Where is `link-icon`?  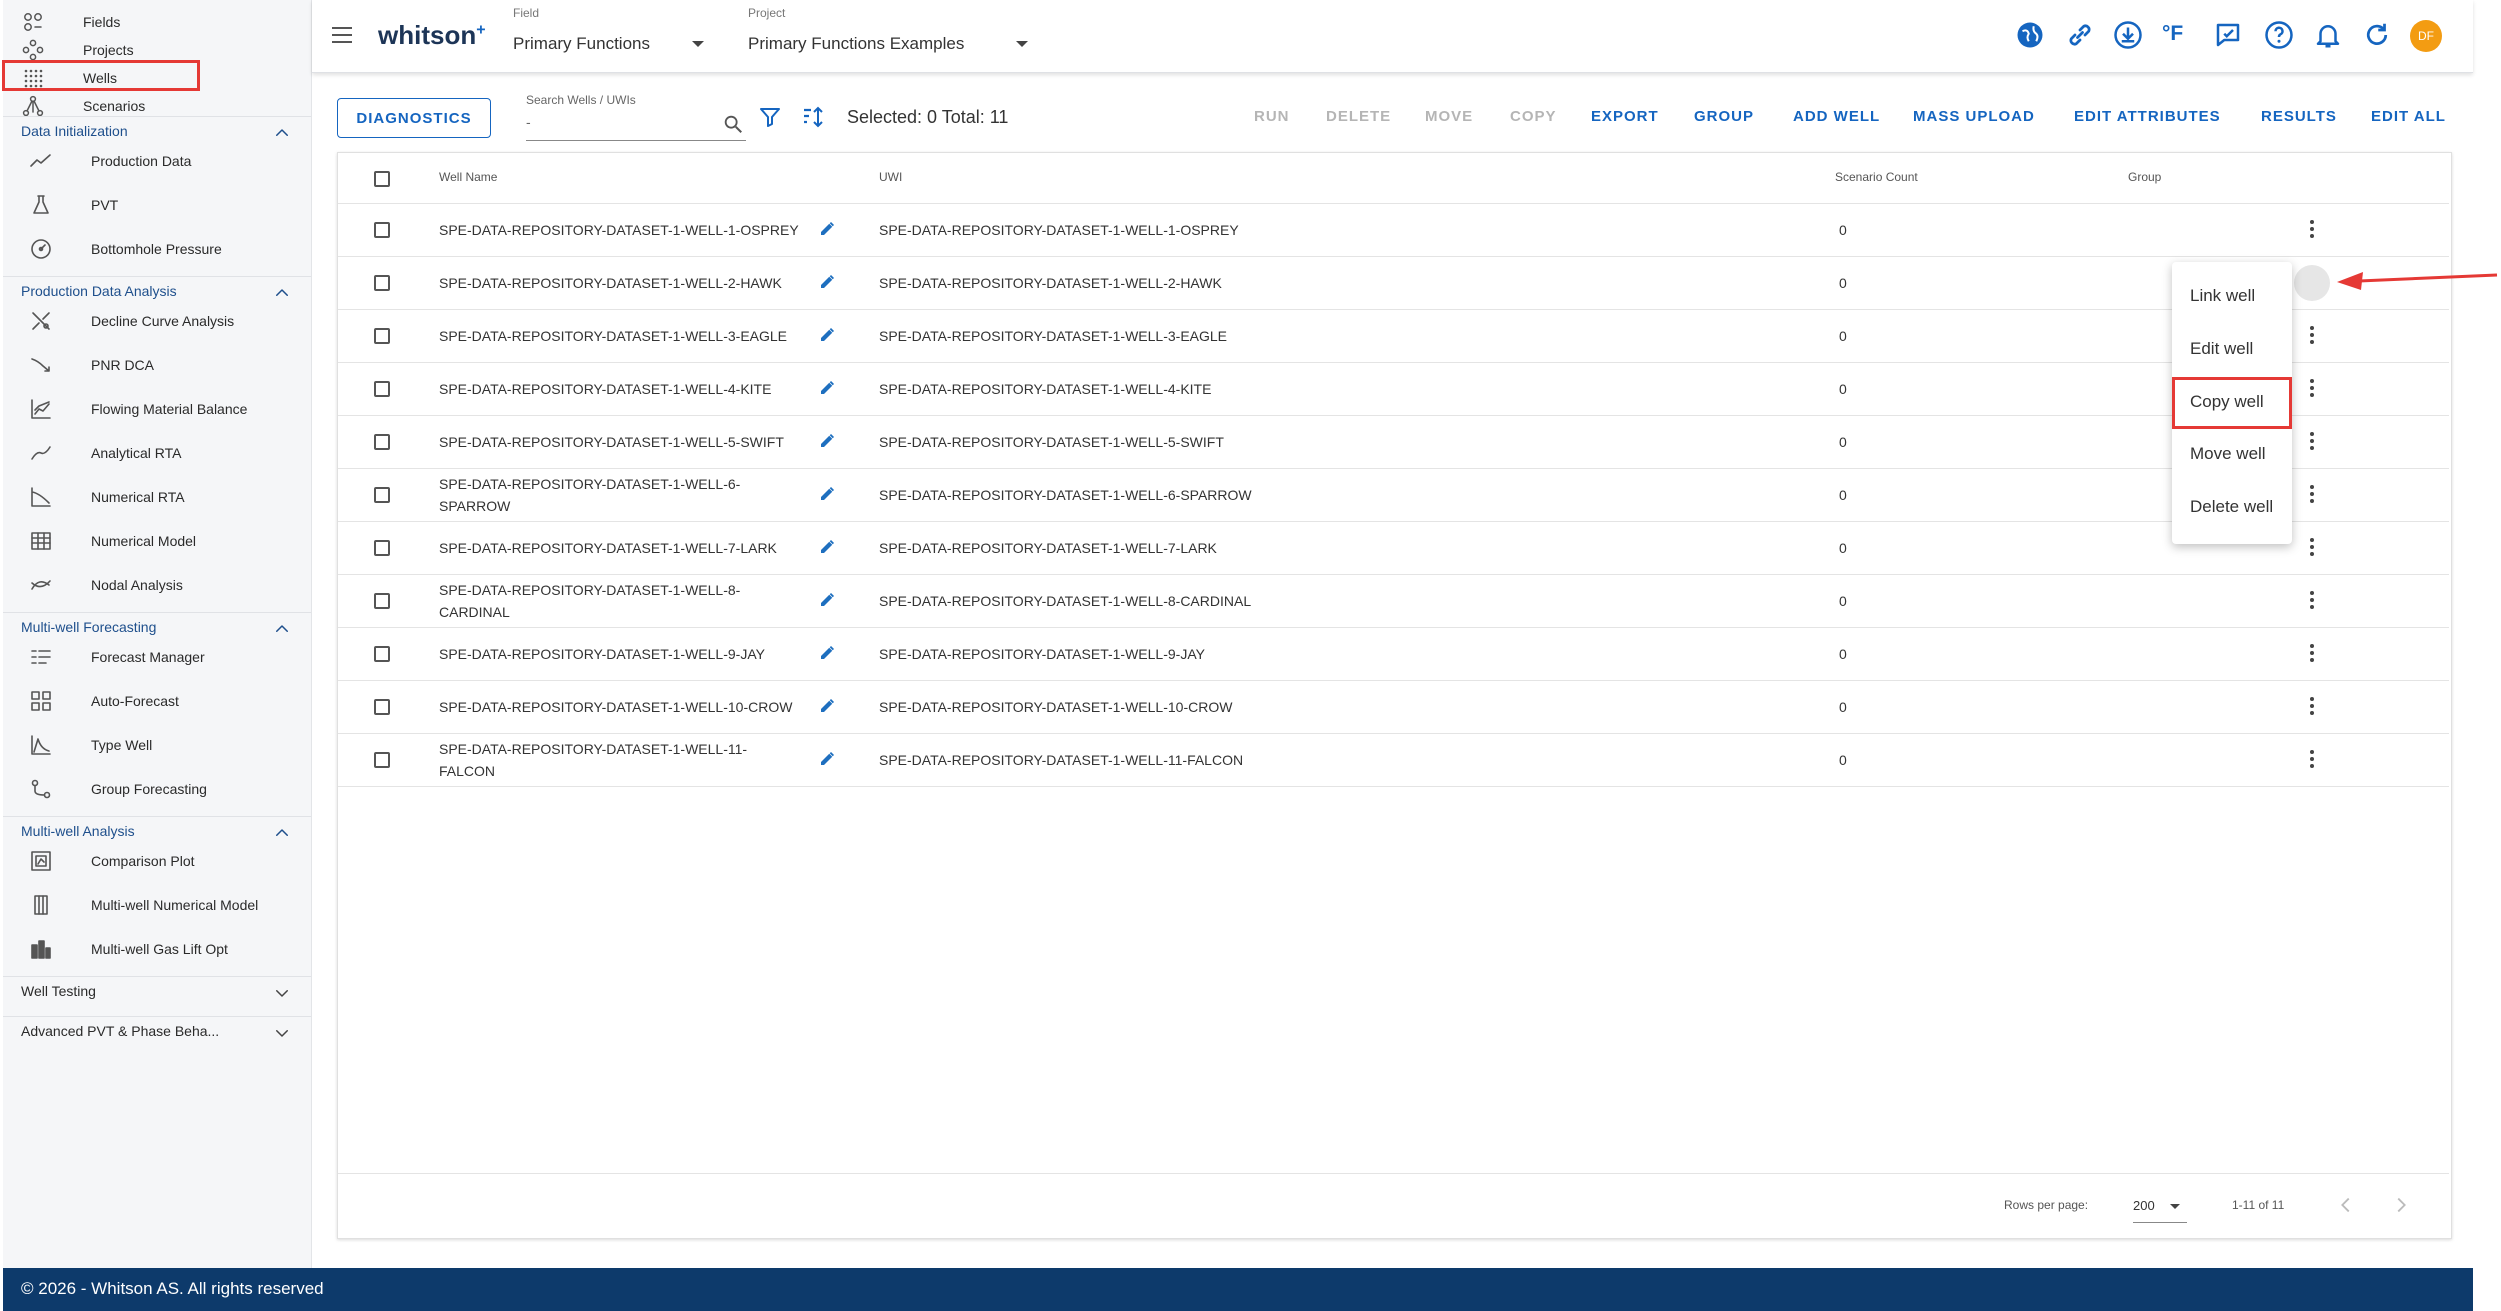
link-icon is located at coordinates (2080, 35).